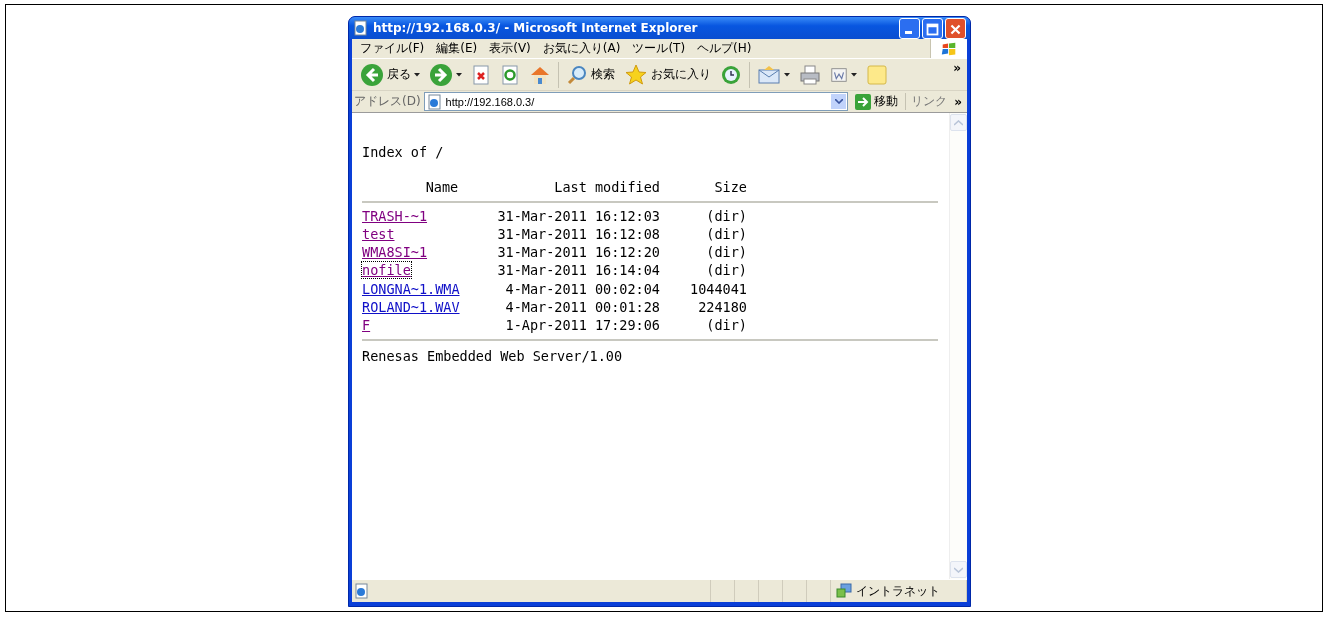 Image resolution: width=1328 pixels, height=618 pixels. Describe the element at coordinates (957, 68) in the screenshot. I see `toolbar-overflow-button: »` at that location.